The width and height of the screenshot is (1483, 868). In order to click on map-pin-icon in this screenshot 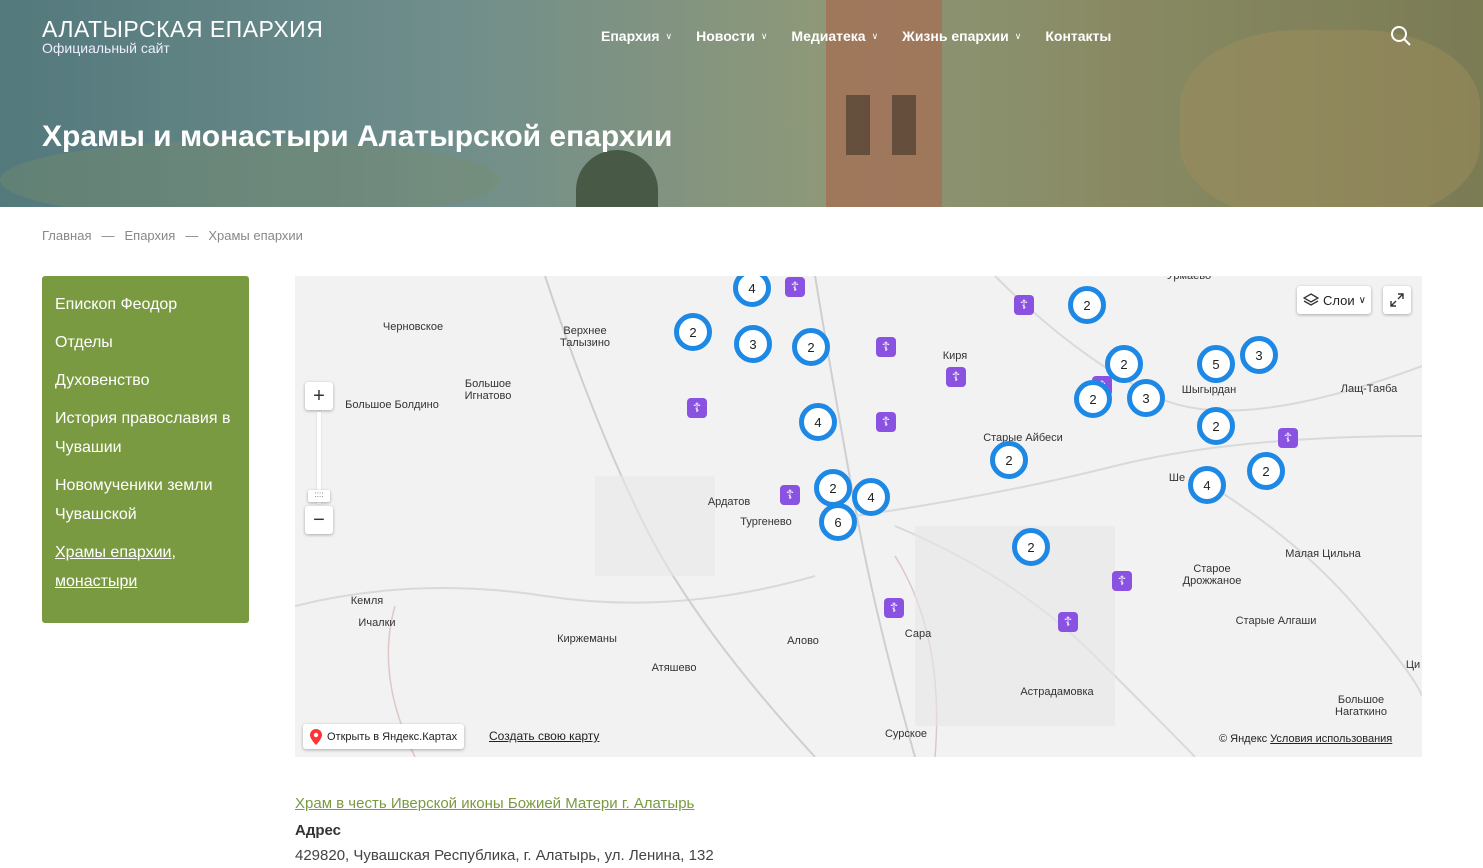, I will do `click(316, 736)`.